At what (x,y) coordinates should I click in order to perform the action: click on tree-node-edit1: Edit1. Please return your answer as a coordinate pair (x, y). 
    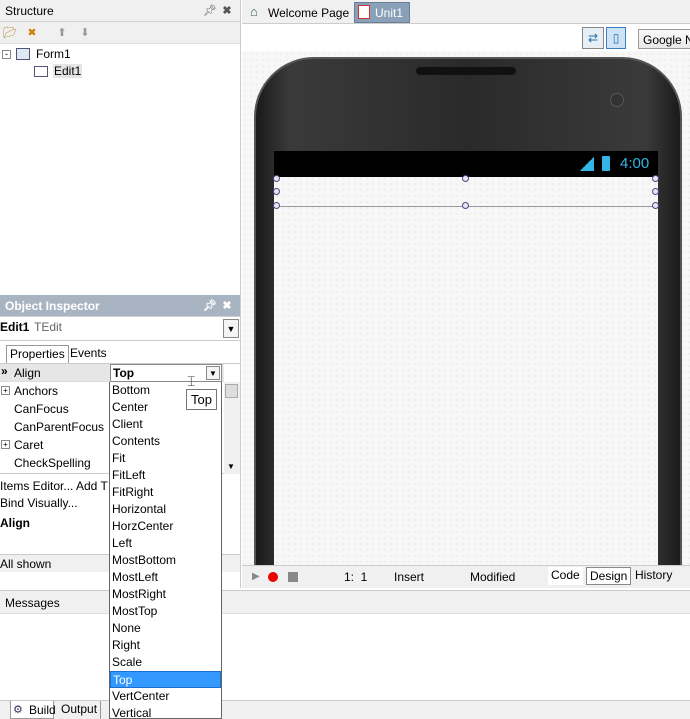
    Looking at the image, I should click on (64, 72).